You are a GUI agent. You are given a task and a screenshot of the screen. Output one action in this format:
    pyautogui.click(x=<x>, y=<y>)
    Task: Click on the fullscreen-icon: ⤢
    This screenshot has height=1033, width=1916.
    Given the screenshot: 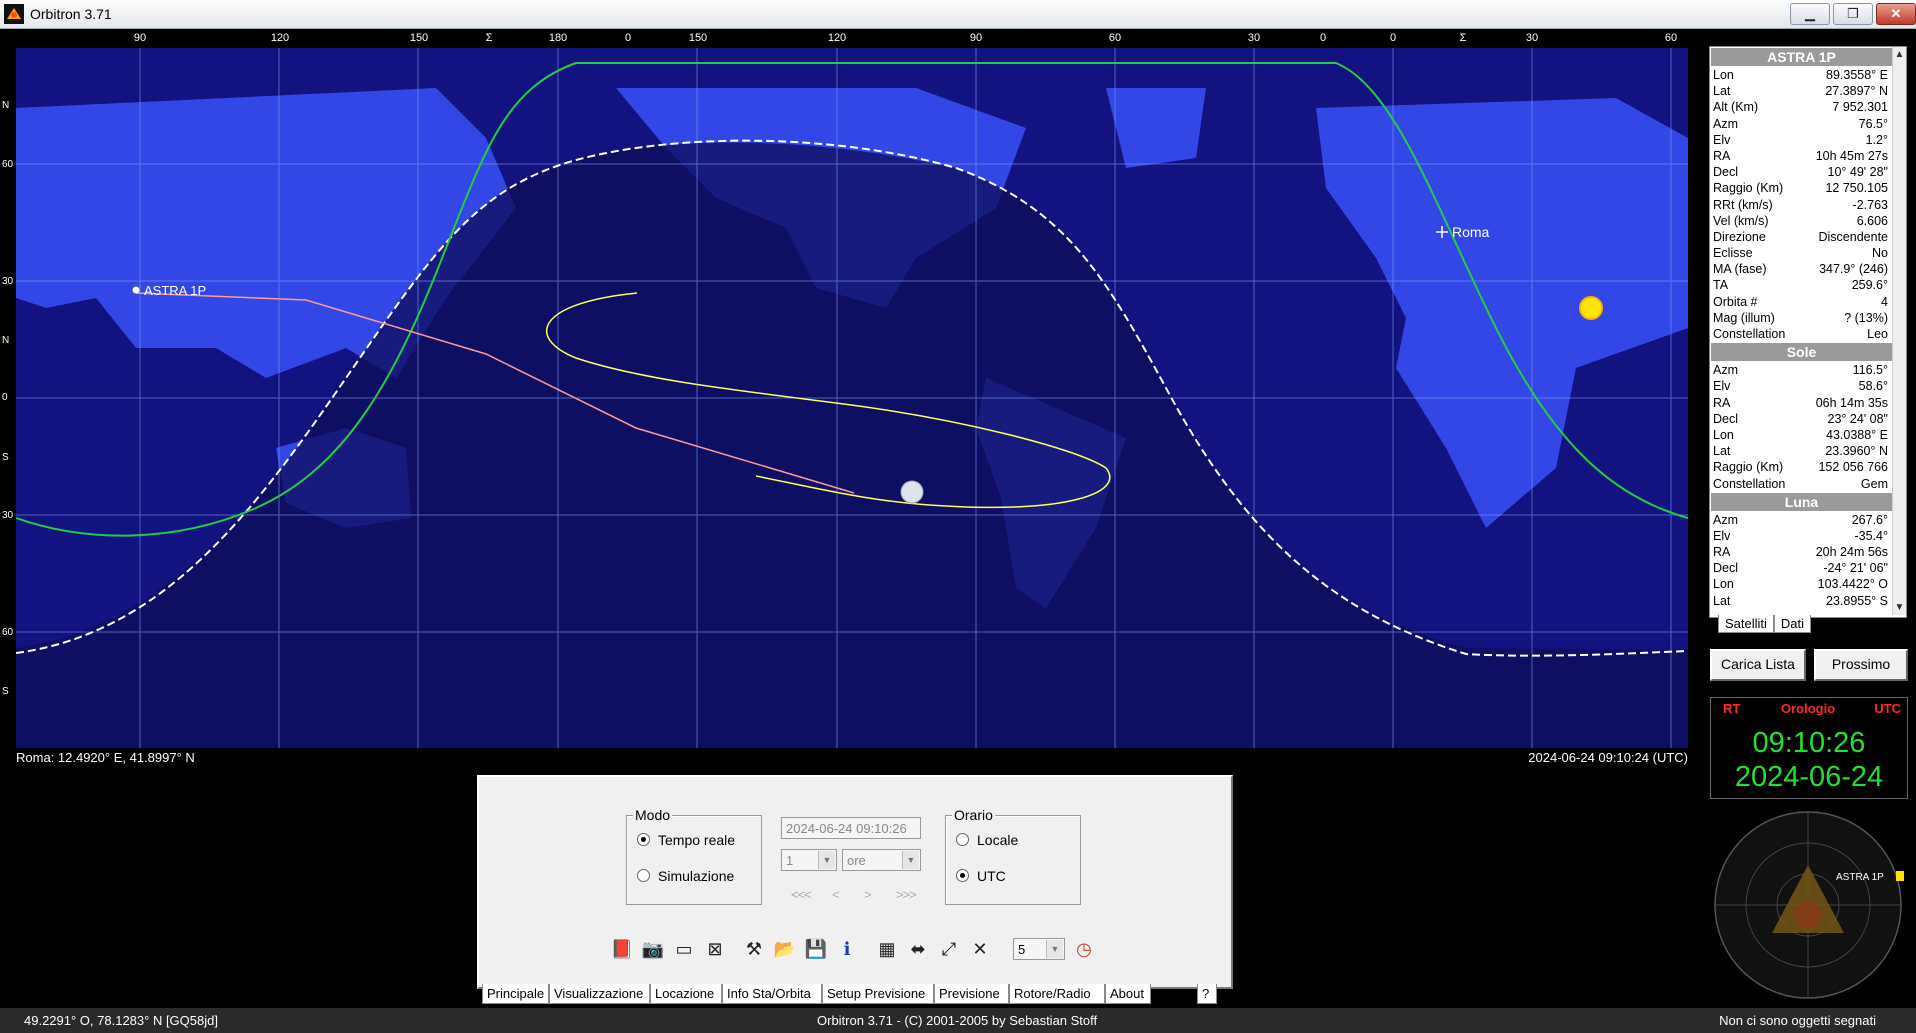 What is the action you would take?
    pyautogui.click(x=949, y=949)
    